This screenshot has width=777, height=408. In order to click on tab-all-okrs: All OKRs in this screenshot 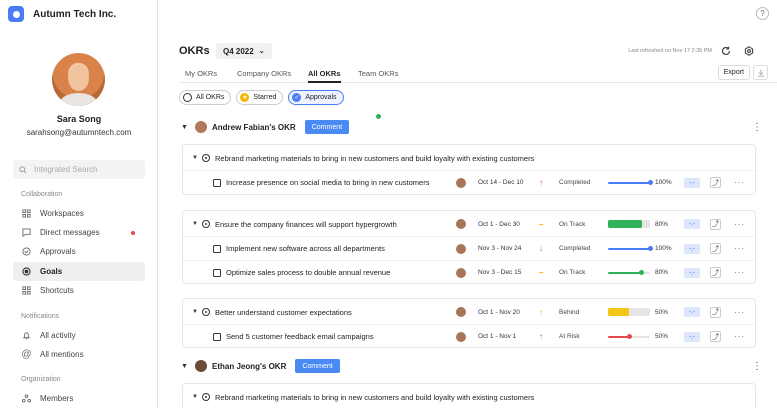, I will do `click(324, 76)`.